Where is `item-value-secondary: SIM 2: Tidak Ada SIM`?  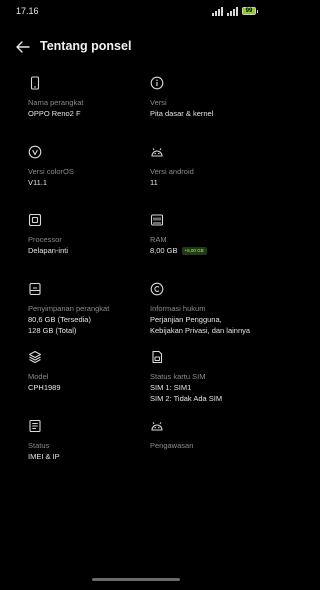 item-value-secondary: SIM 2: Tidak Ada SIM is located at coordinates (186, 398).